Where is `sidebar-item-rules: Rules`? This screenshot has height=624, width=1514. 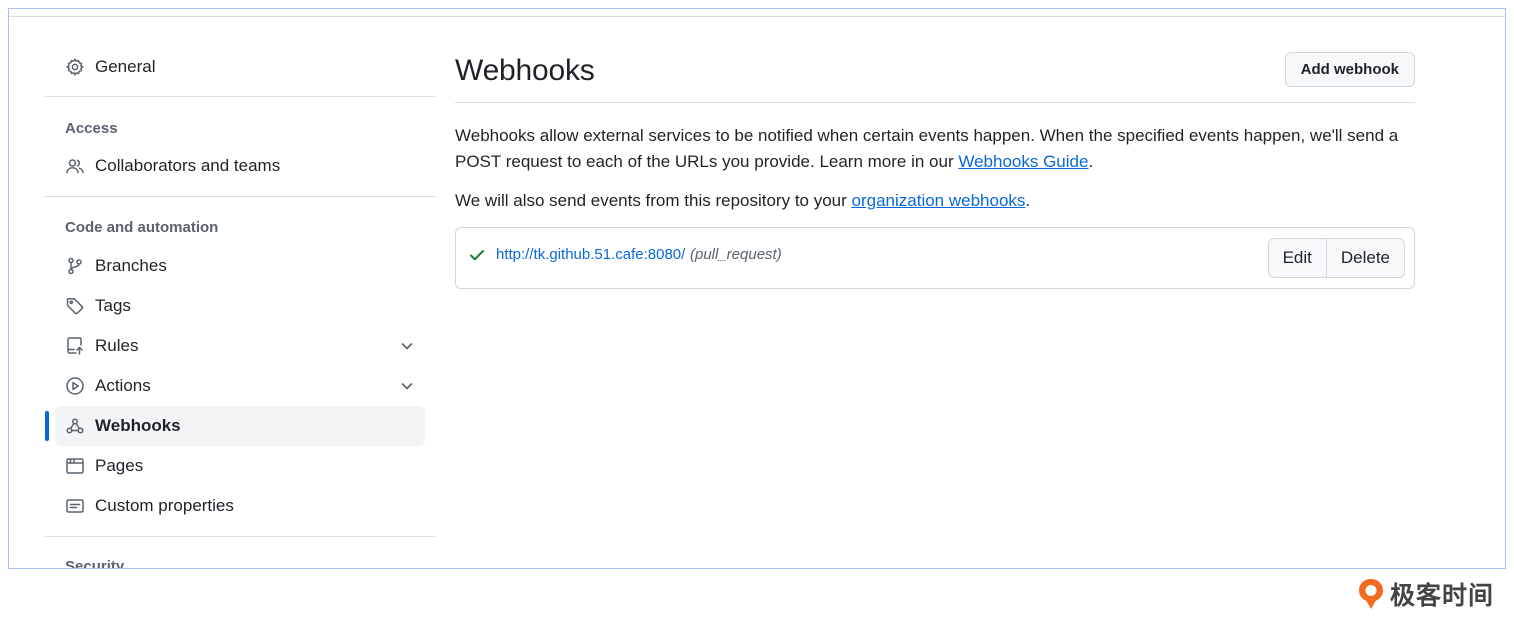 sidebar-item-rules: Rules is located at coordinates (240, 346).